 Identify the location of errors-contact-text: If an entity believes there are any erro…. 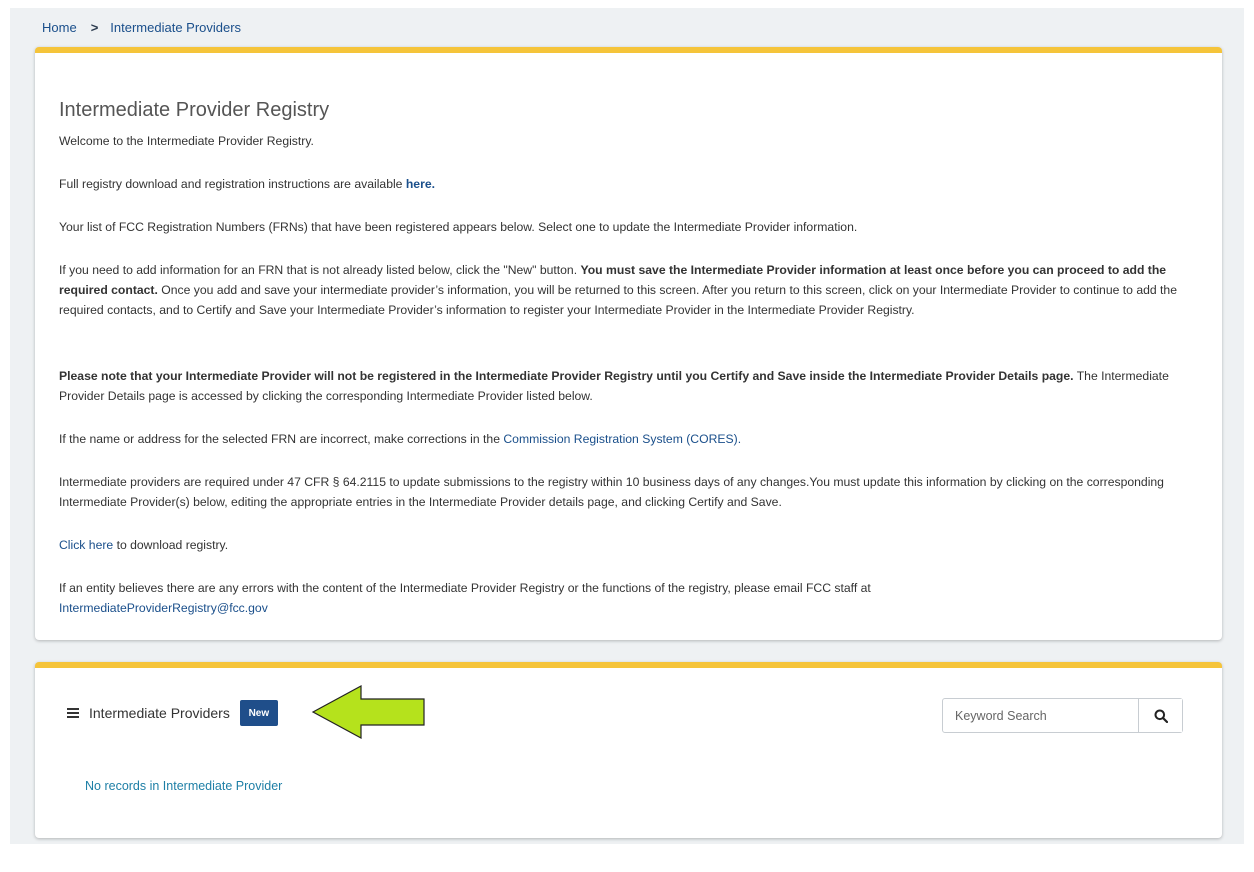
(631, 598).